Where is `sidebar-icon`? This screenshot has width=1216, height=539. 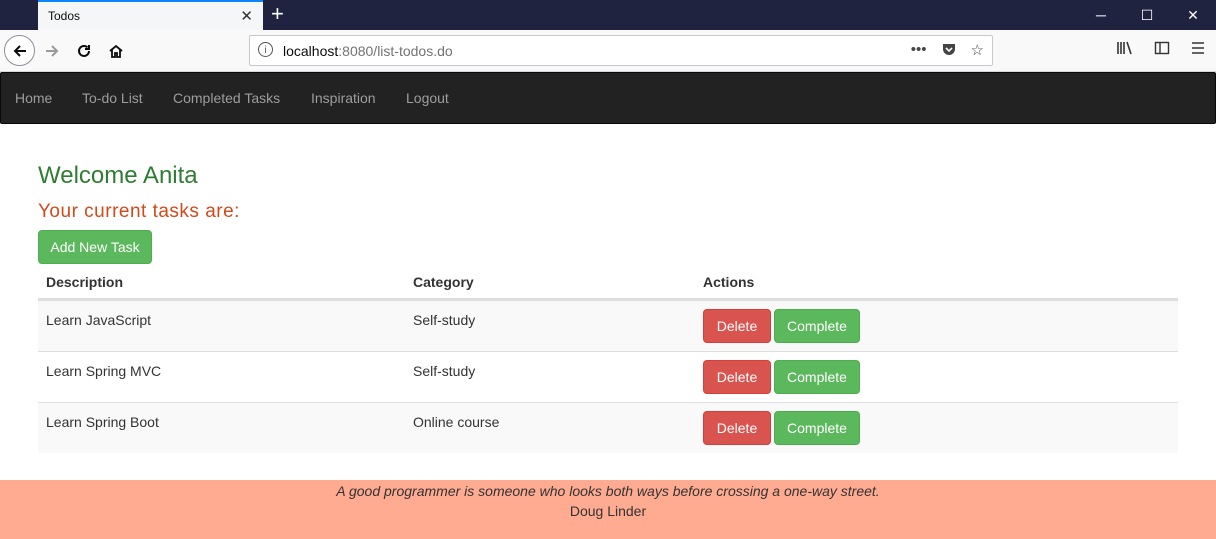 sidebar-icon is located at coordinates (1162, 50).